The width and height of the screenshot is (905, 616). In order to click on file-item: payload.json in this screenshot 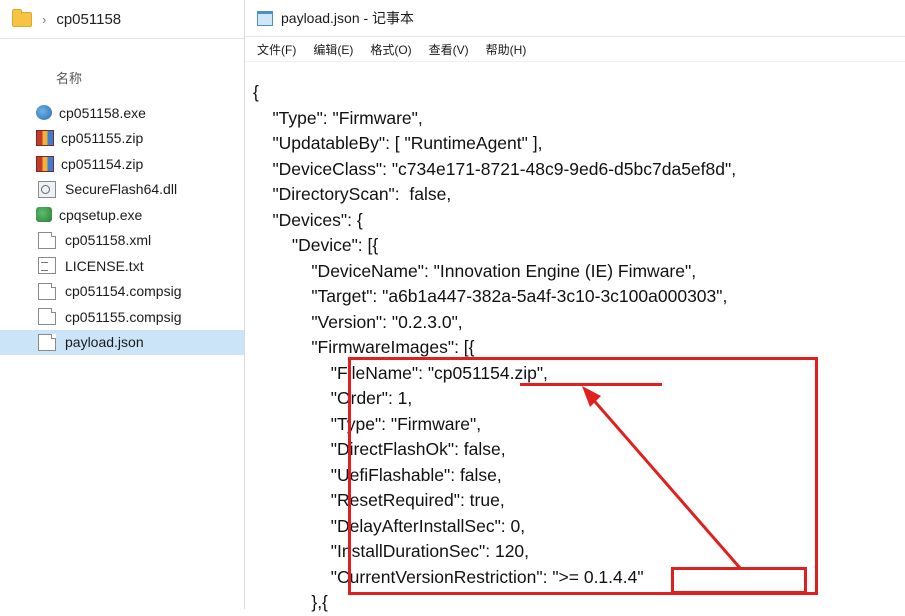, I will do `click(122, 342)`.